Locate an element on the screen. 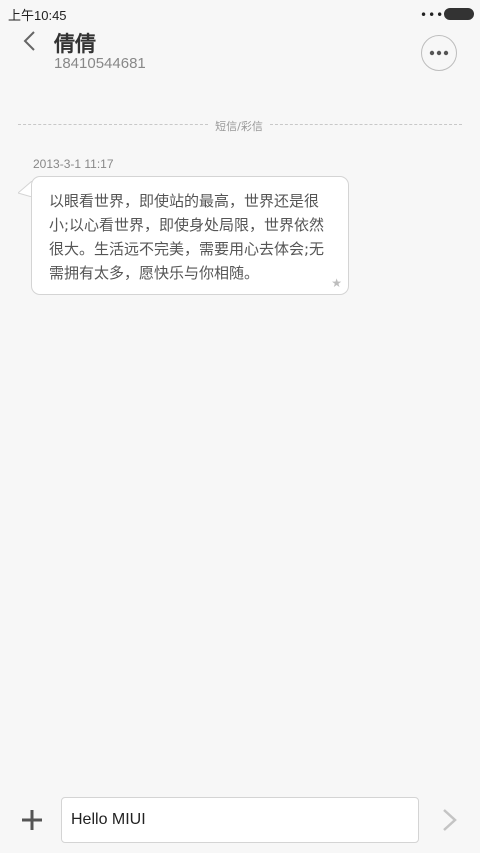  more-horizontal-icon is located at coordinates (439, 53).